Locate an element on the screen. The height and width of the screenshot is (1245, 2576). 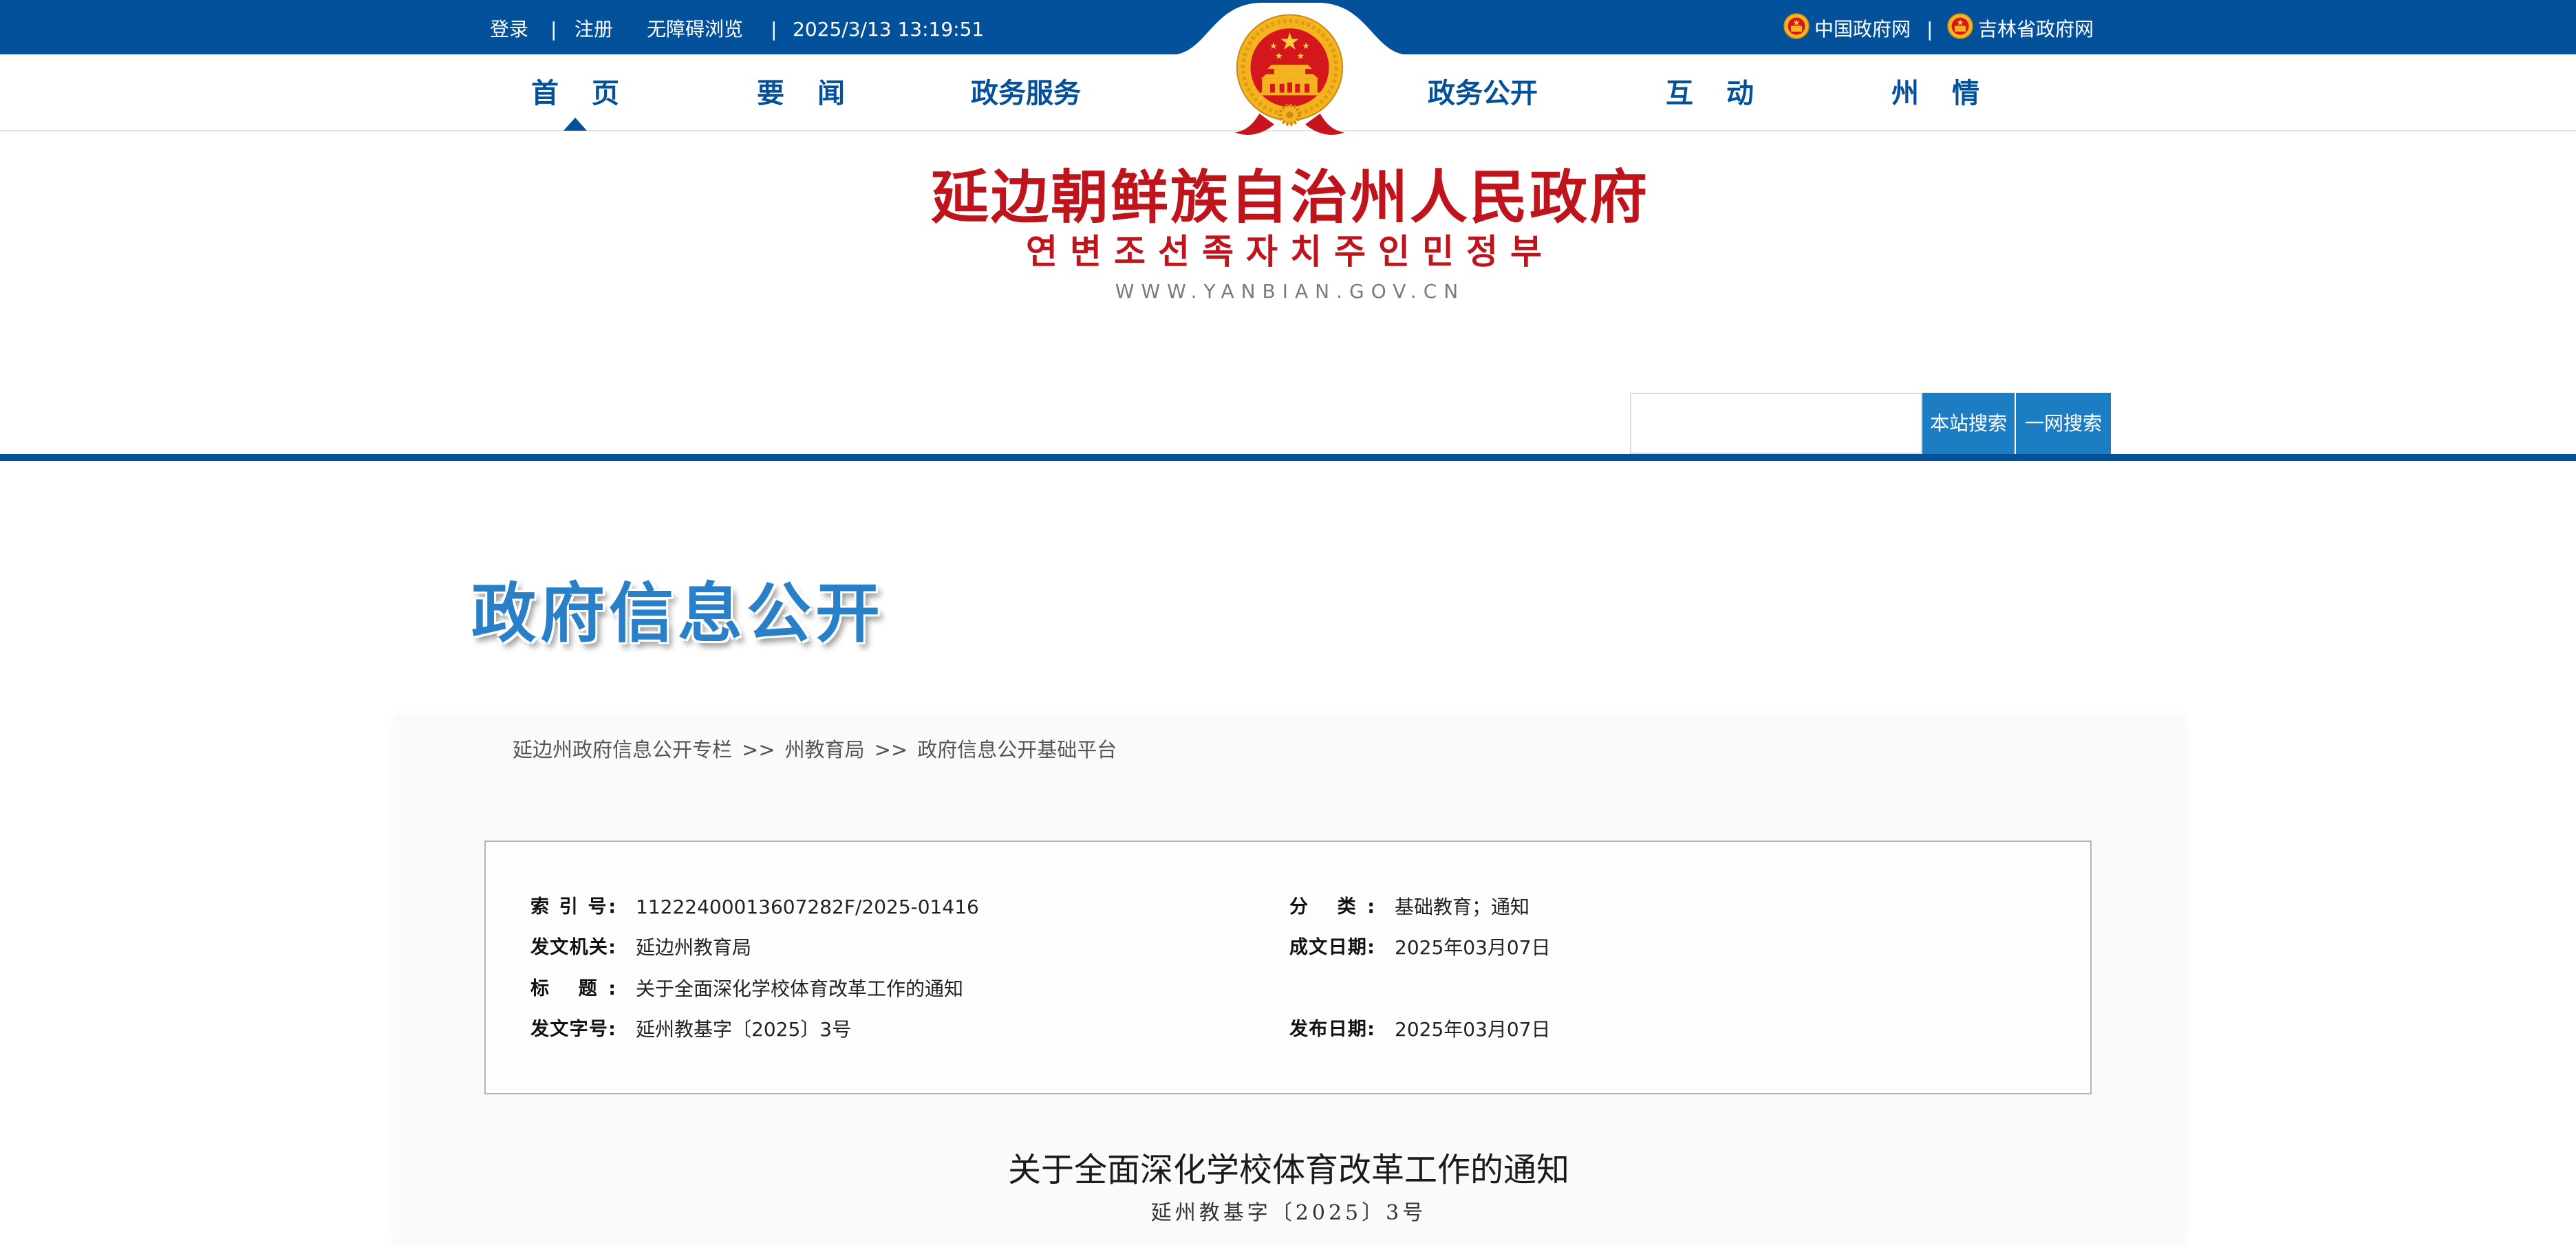
breadcrumb-item: 州教育局 is located at coordinates (825, 749).